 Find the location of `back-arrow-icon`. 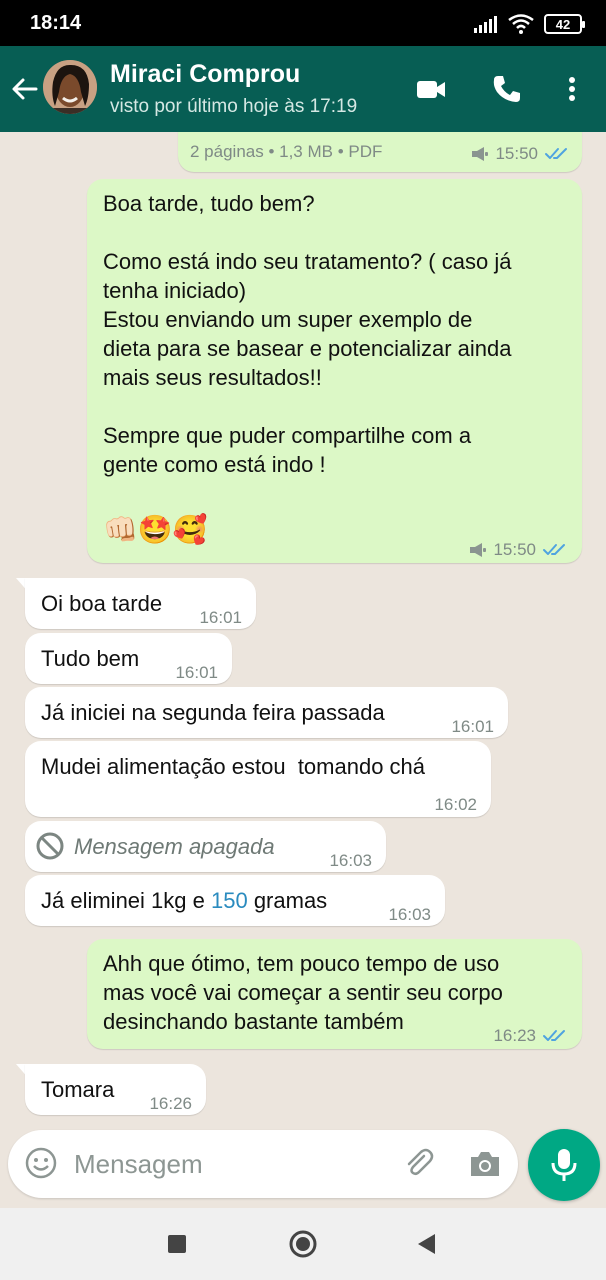

back-arrow-icon is located at coordinates (25, 89).